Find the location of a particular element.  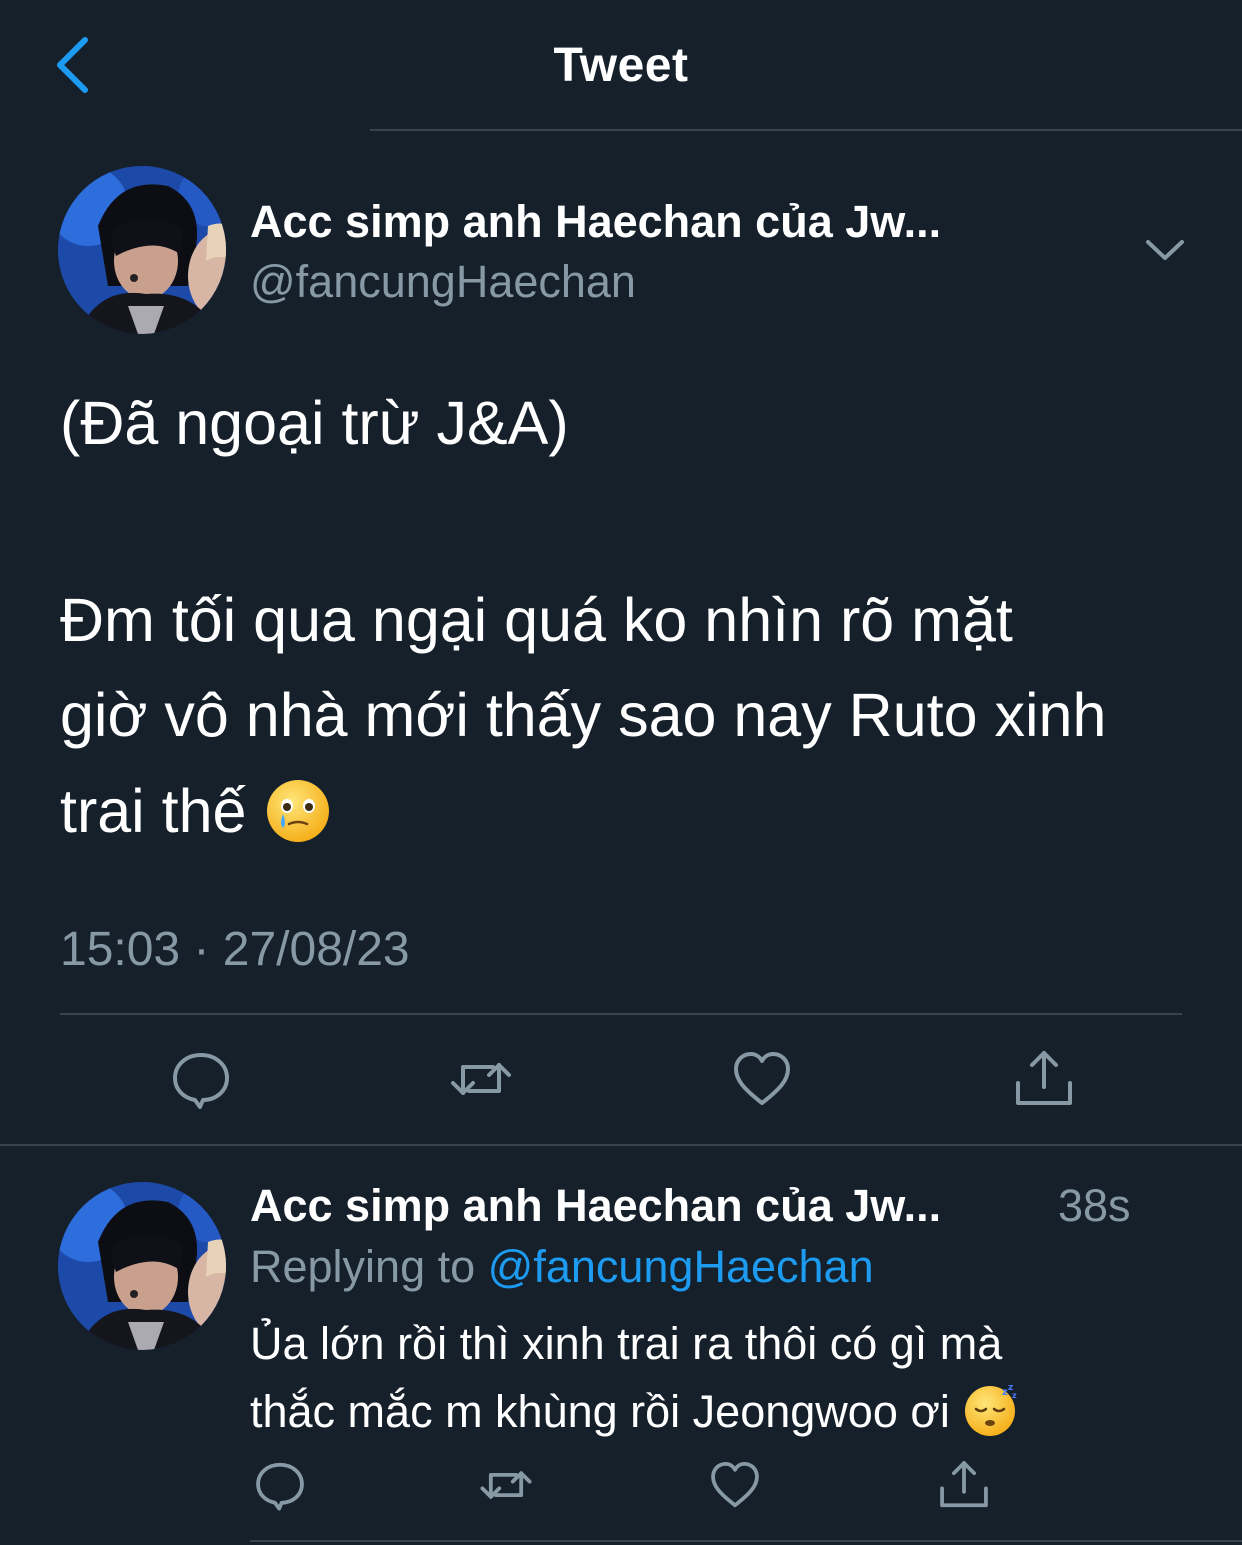

avatar is located at coordinates (142, 250).